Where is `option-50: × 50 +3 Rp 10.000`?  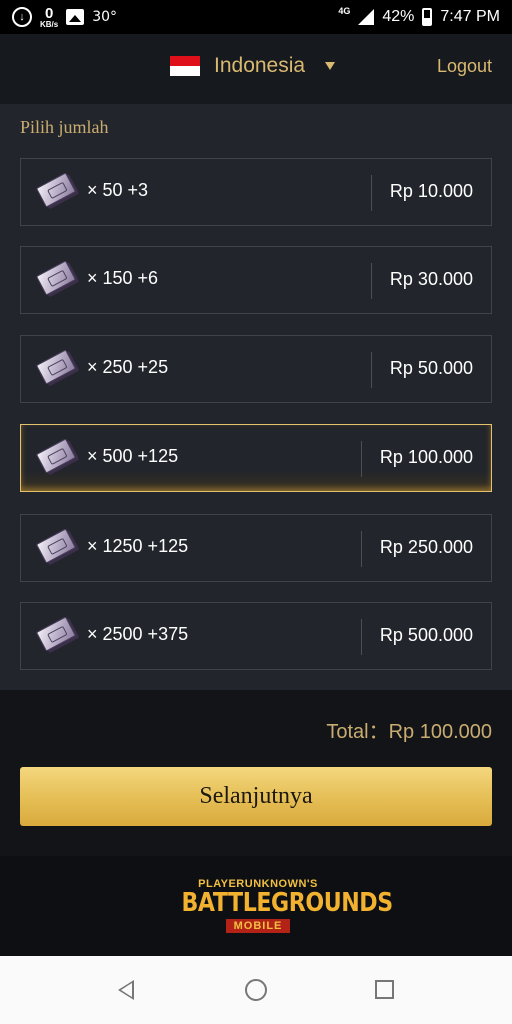 option-50: × 50 +3 Rp 10.000 is located at coordinates (256, 192).